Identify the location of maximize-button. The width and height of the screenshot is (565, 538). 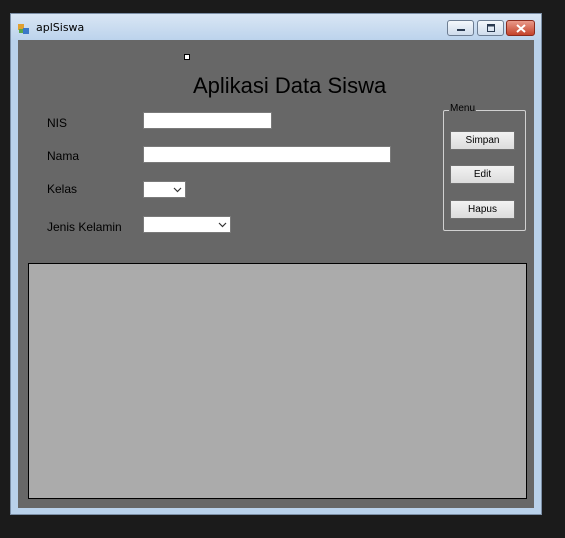
(490, 28).